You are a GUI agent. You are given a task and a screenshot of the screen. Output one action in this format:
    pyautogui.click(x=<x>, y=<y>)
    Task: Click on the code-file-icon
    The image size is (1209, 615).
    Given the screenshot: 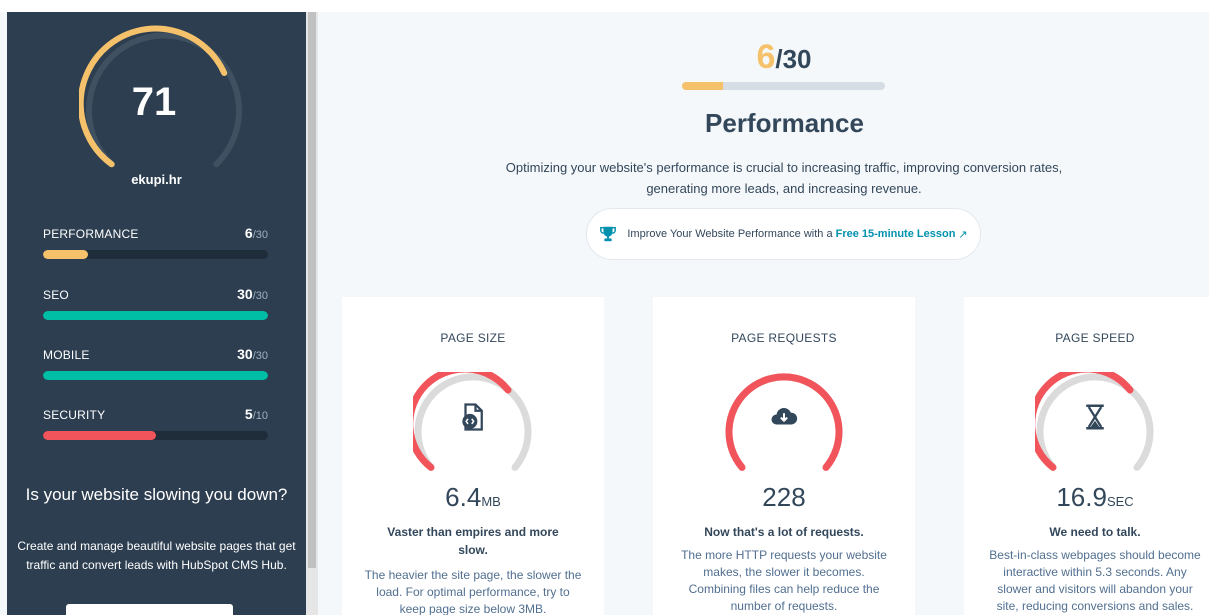 What is the action you would take?
    pyautogui.click(x=472, y=417)
    